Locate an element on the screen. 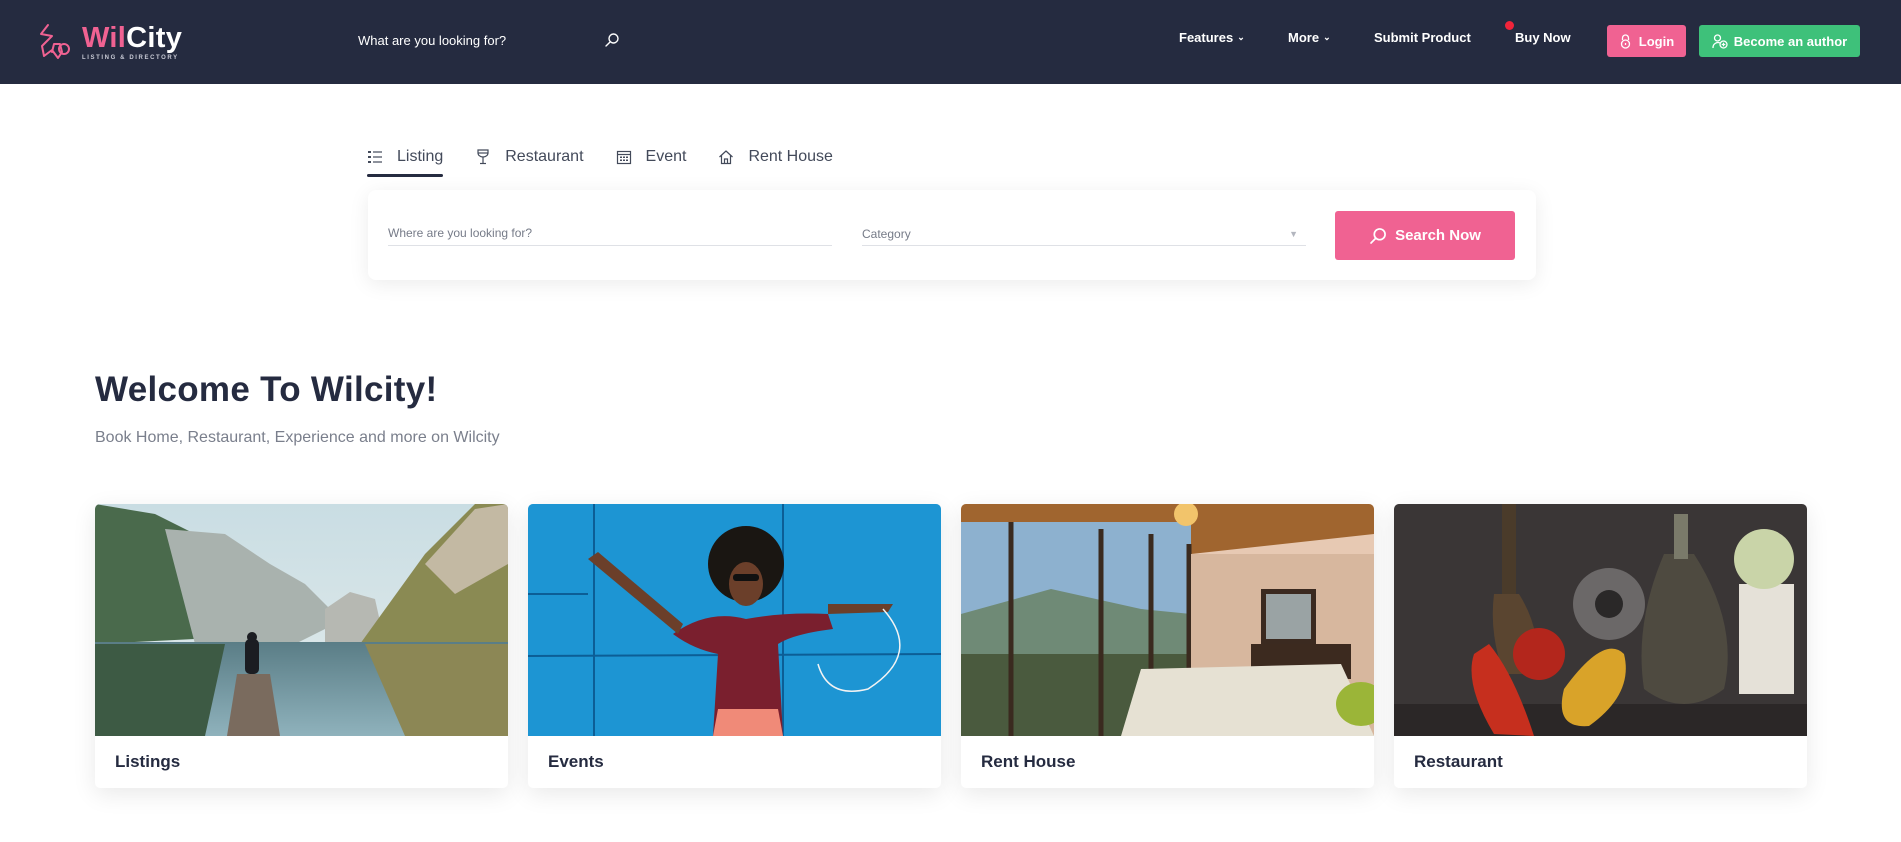 This screenshot has width=1901, height=842. category-card-rent-house: Rent House is located at coordinates (1167, 646).